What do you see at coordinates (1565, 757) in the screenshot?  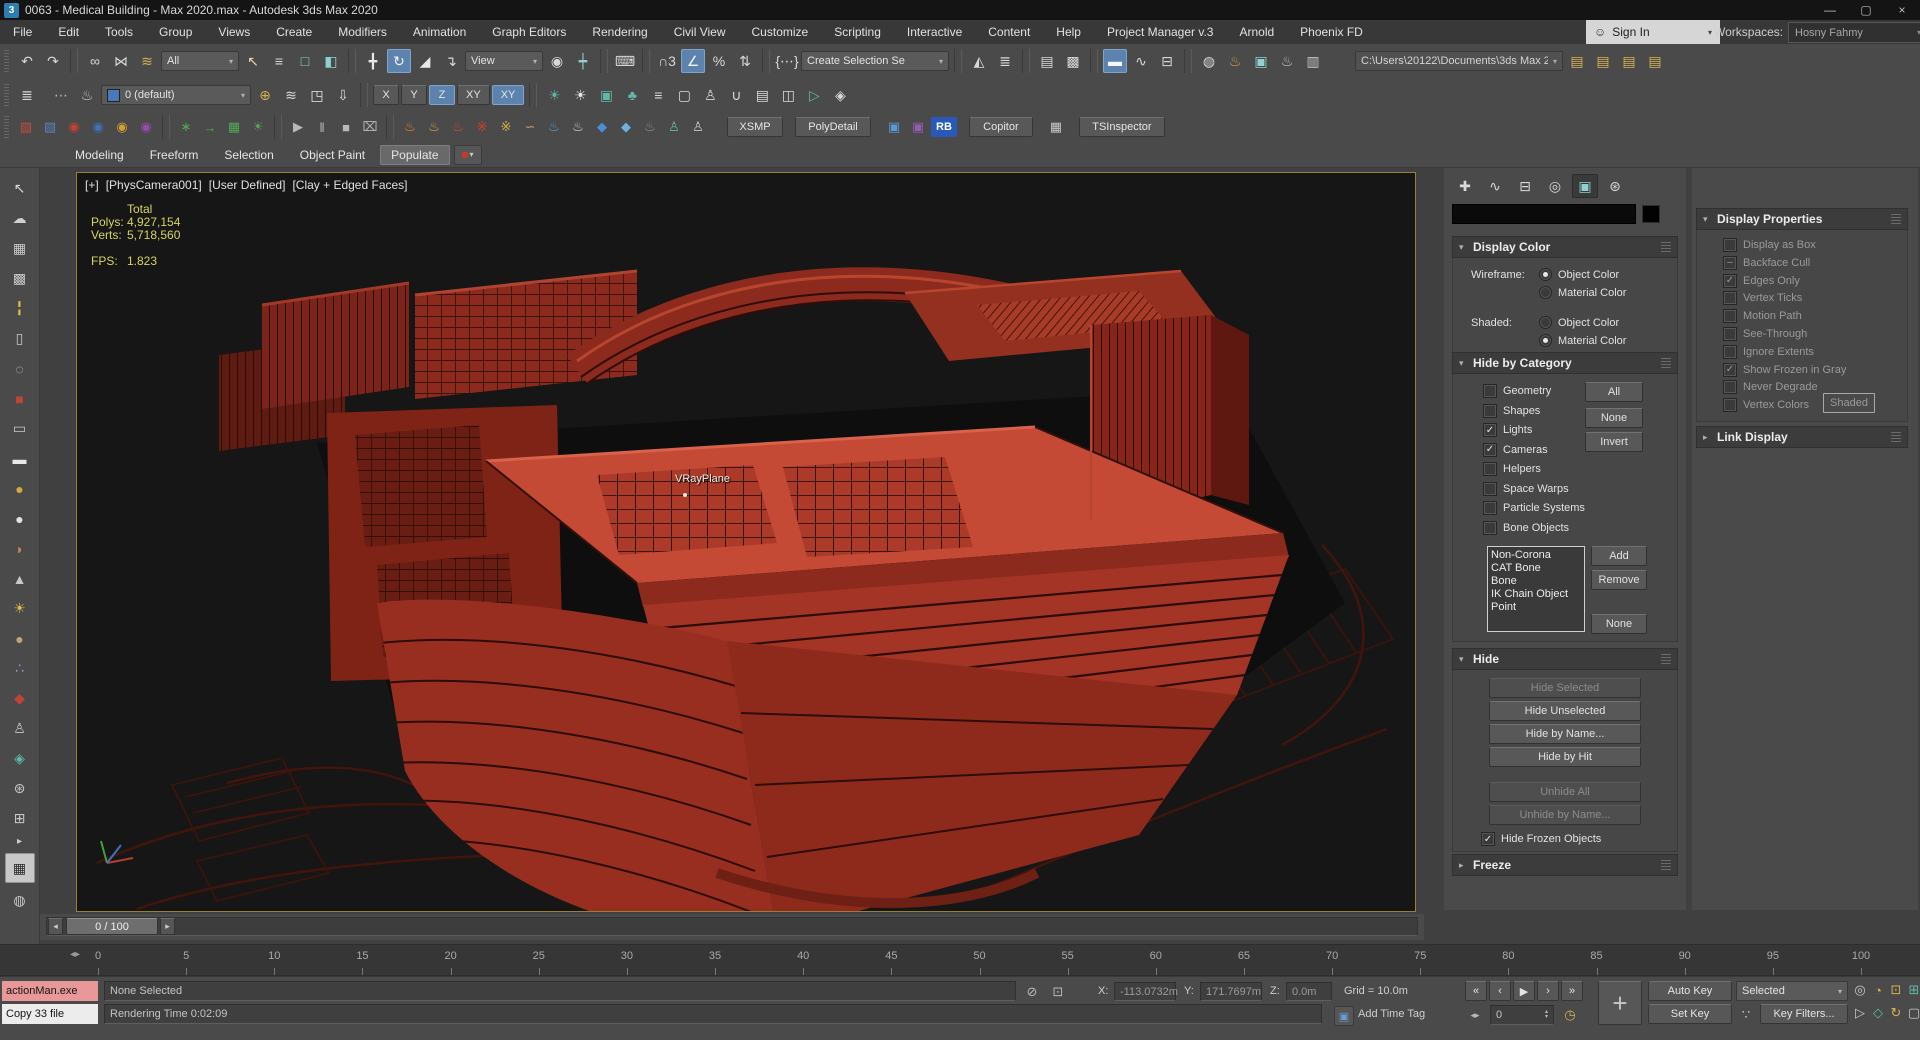 I see `hide-by-hit-button: Hide by Hit` at bounding box center [1565, 757].